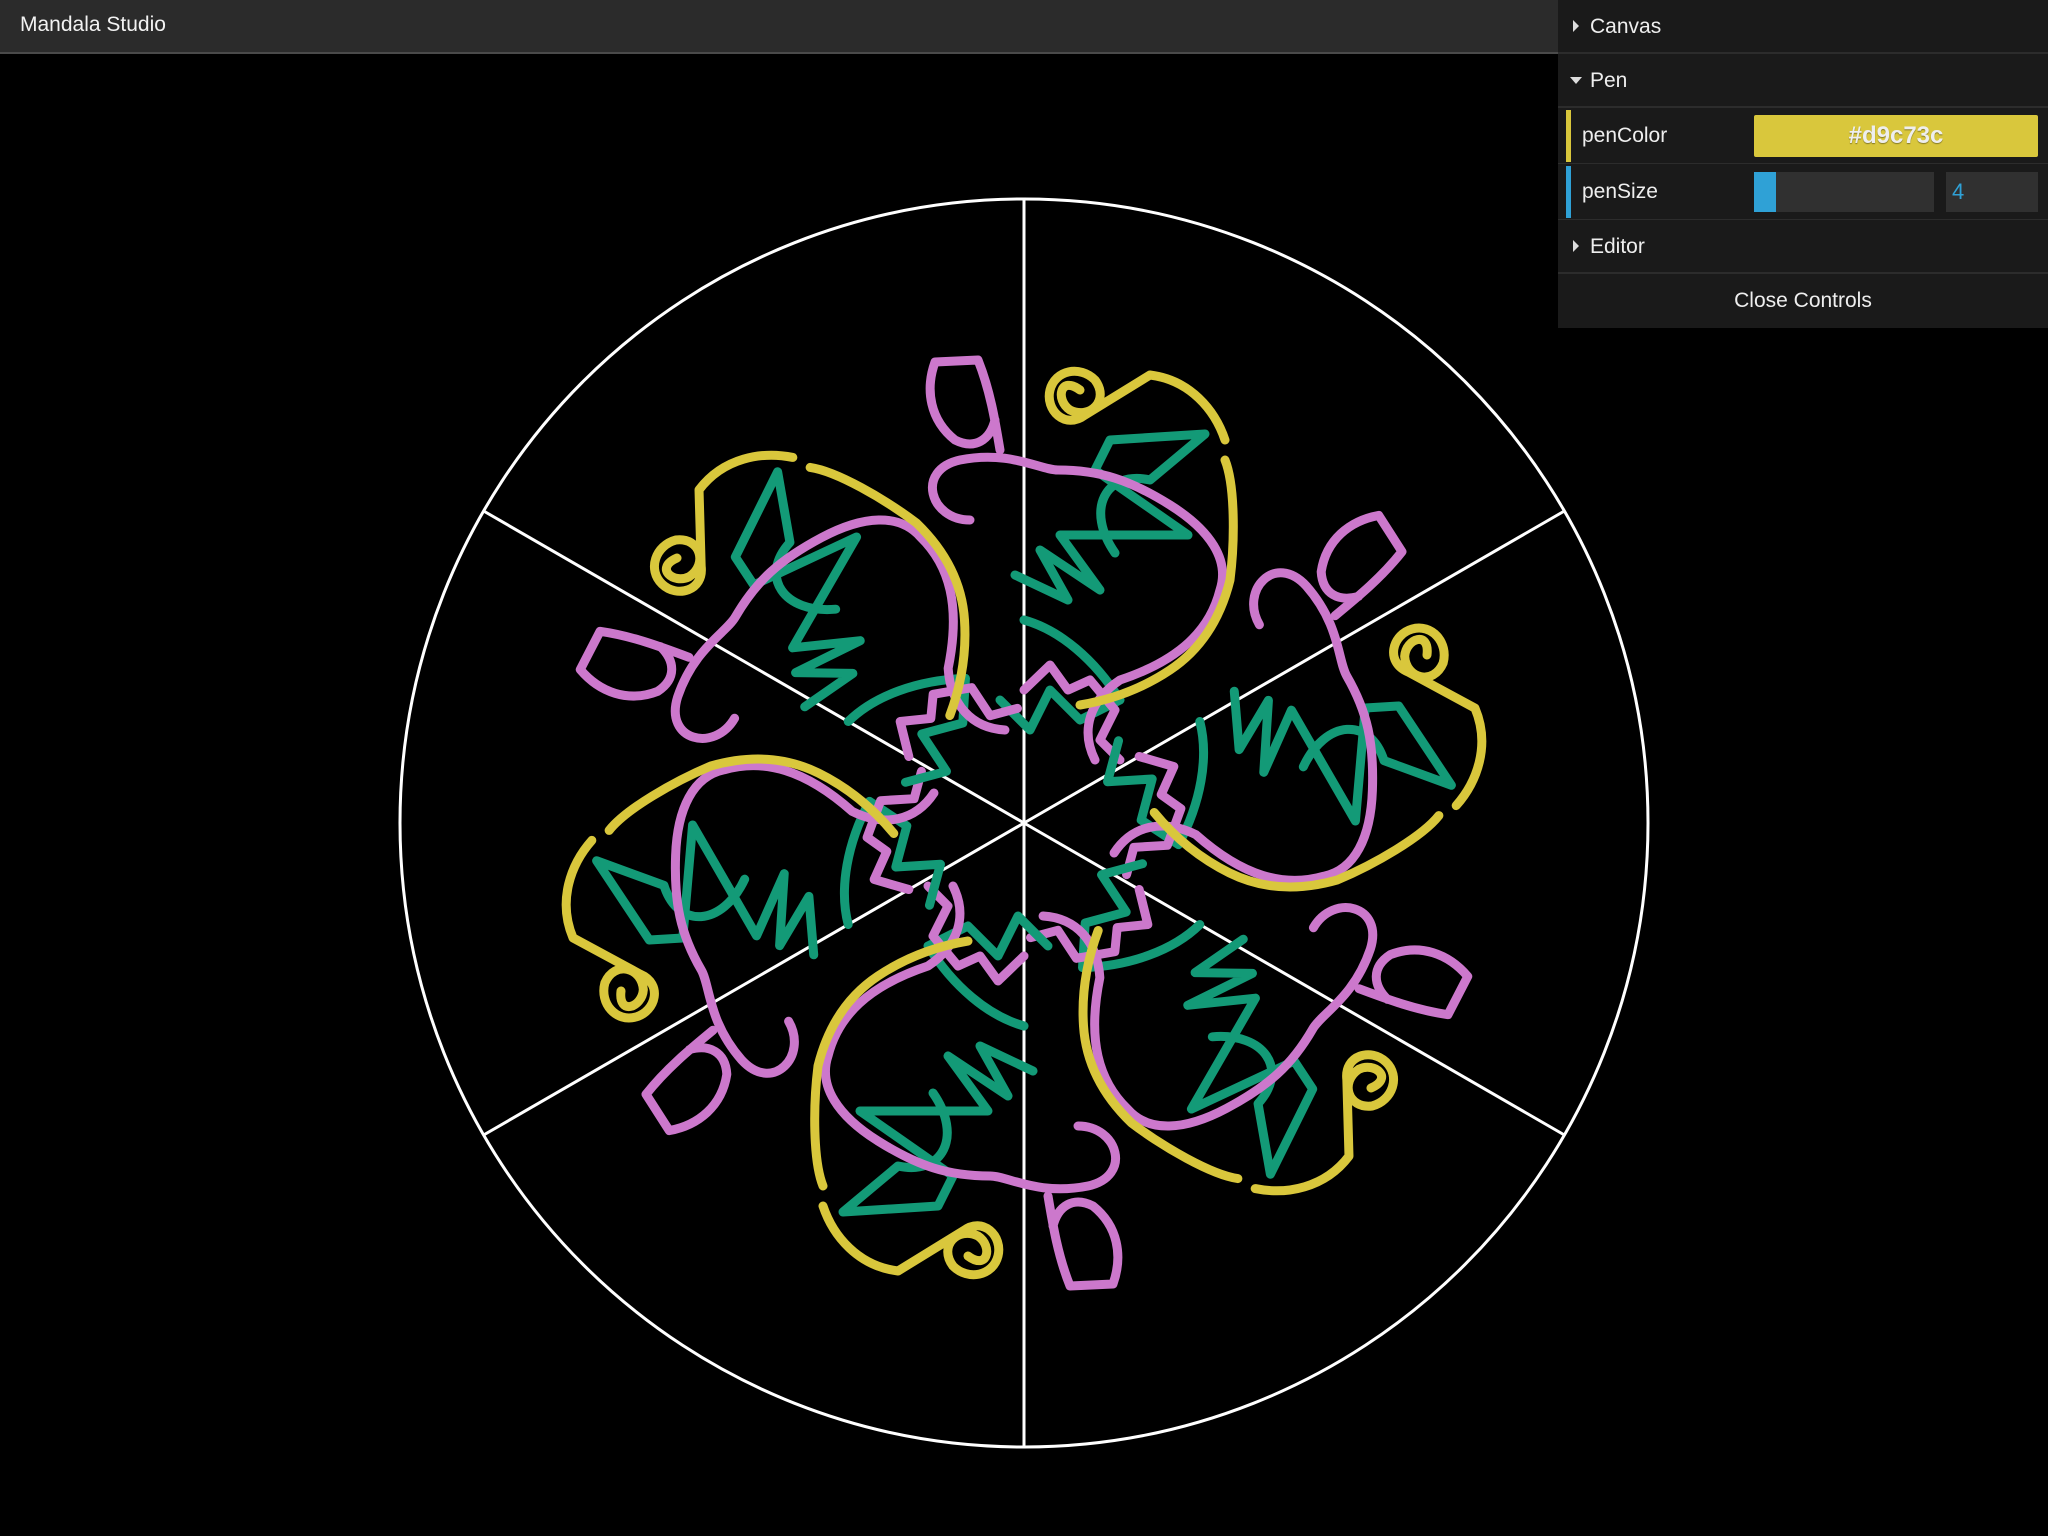 The width and height of the screenshot is (2048, 1536). What do you see at coordinates (1617, 246) in the screenshot?
I see `folder-editor-label: Editor` at bounding box center [1617, 246].